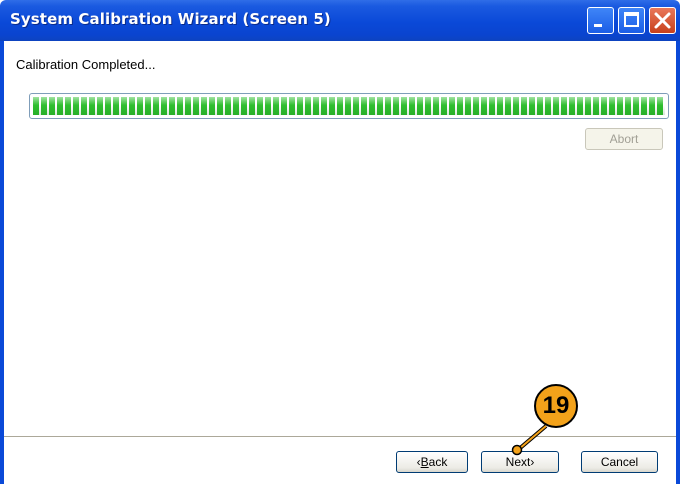  Describe the element at coordinates (529, 440) in the screenshot. I see `callout-leader-line` at that location.